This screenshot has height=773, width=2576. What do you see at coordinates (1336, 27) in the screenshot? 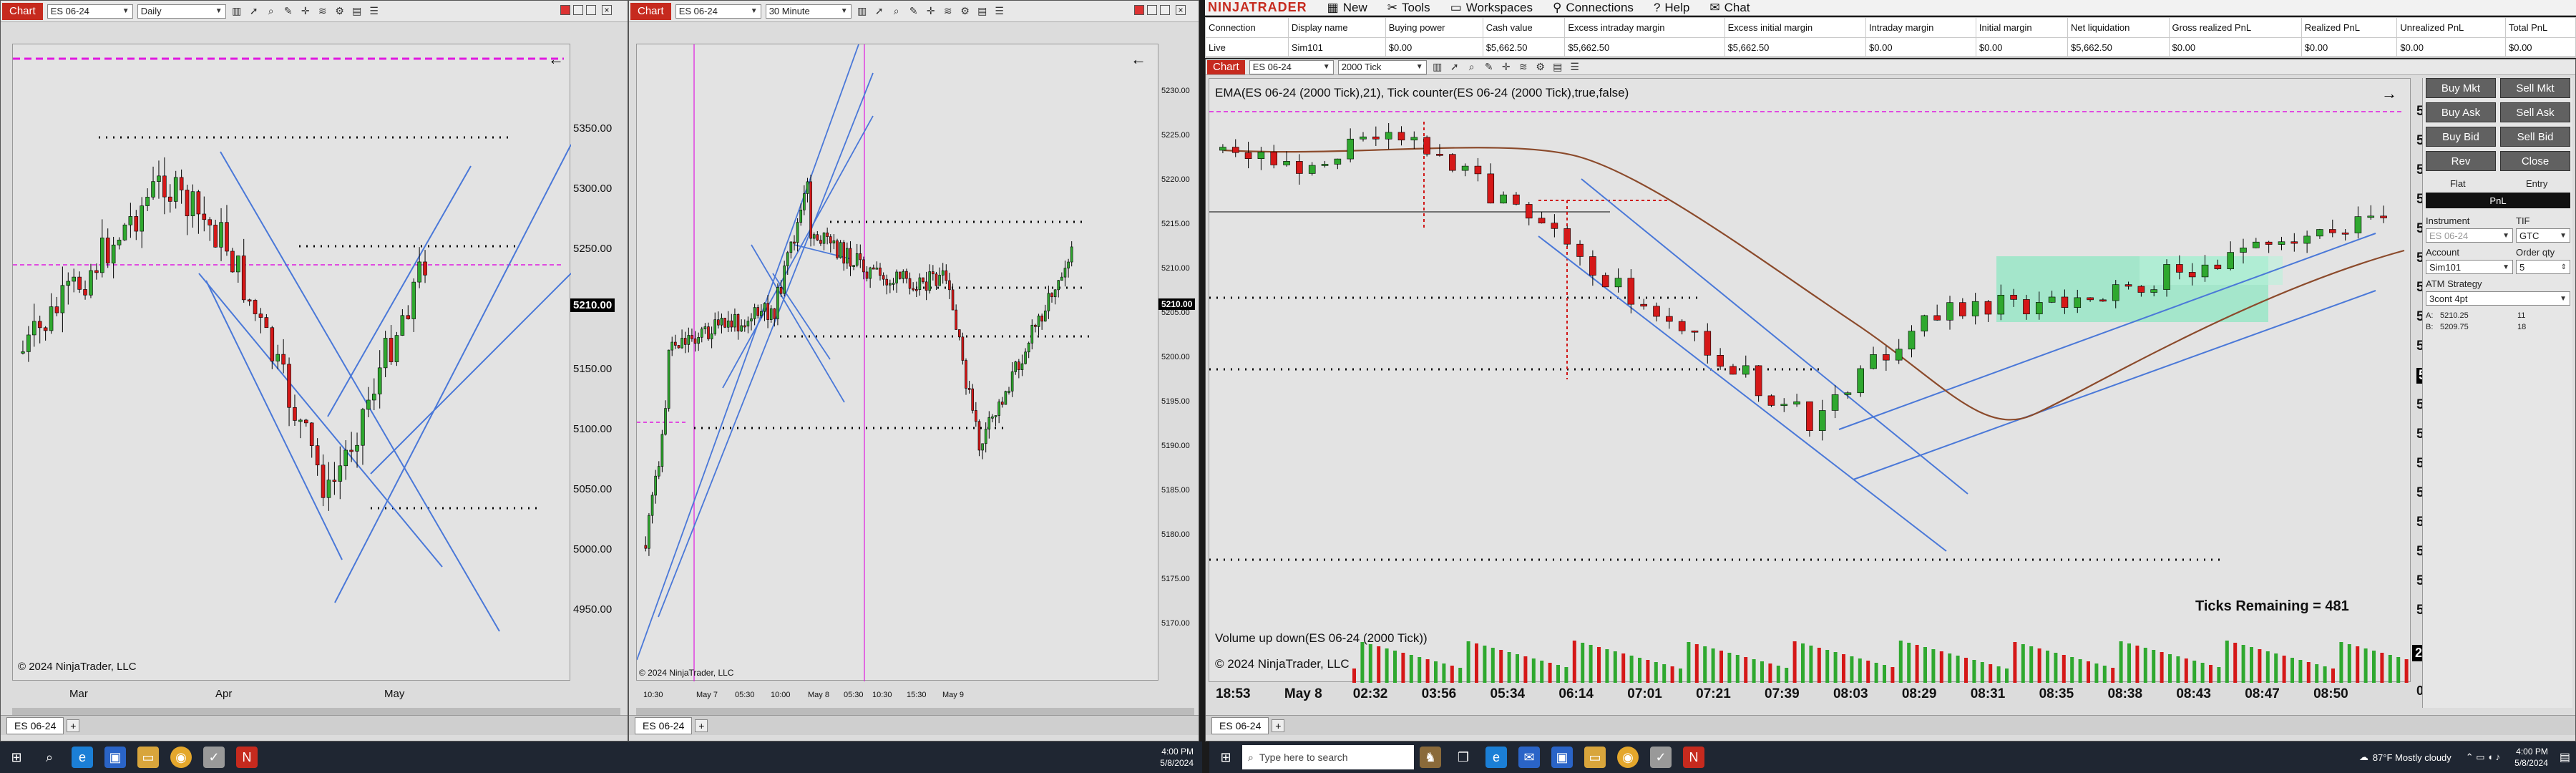
I see `column-header: Display name` at bounding box center [1336, 27].